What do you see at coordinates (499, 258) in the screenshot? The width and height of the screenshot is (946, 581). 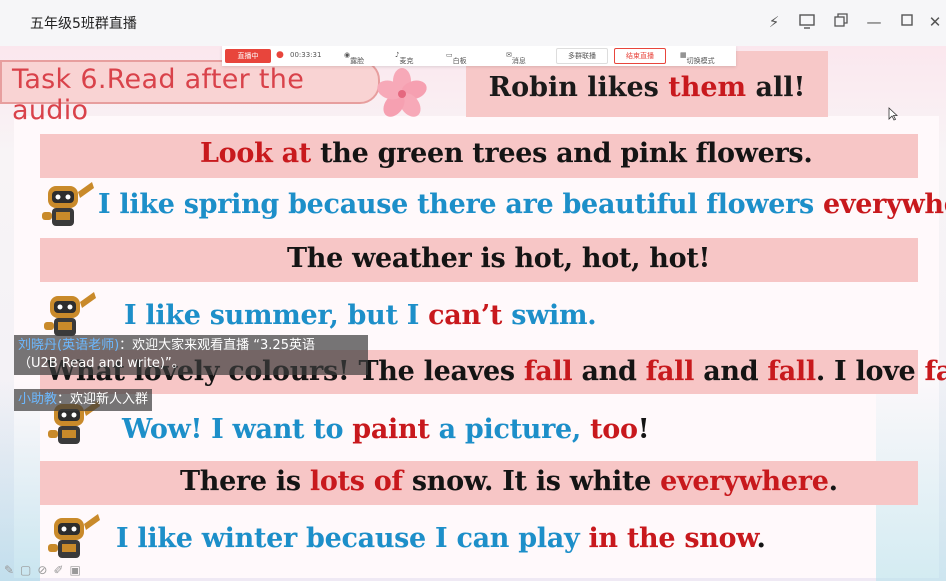 I see `sentence-3: The weather is hot, hot, hot!` at bounding box center [499, 258].